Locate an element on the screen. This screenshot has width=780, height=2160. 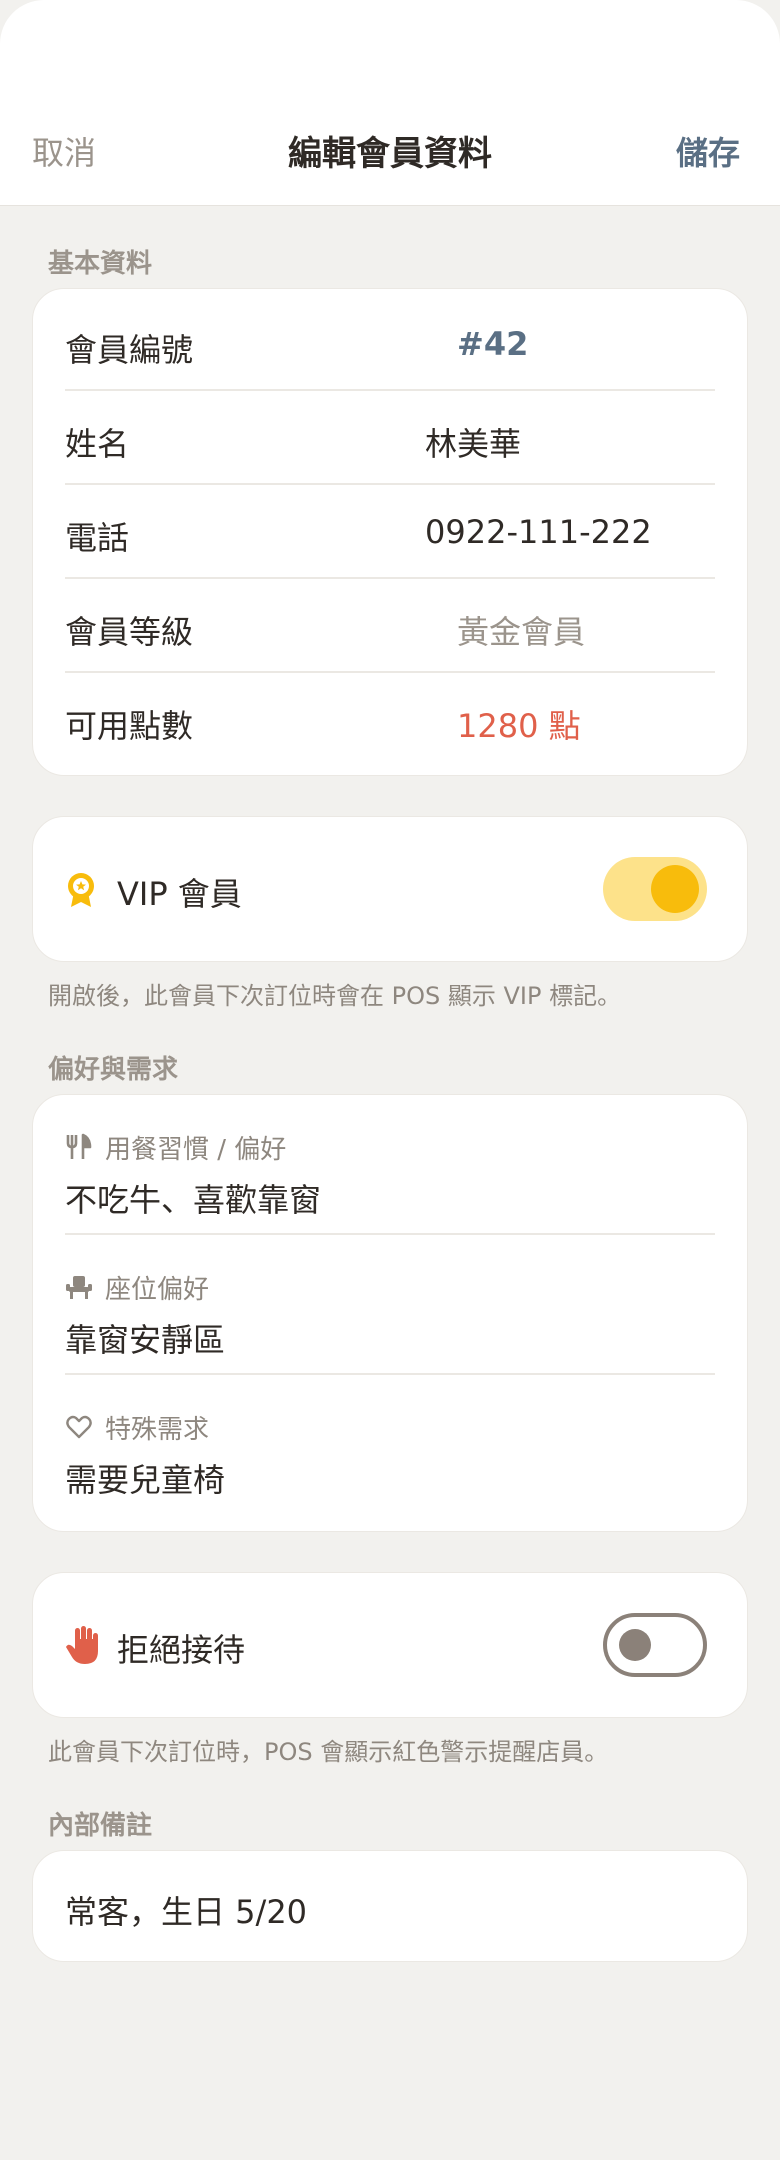
dining-preference-item: 用餐習慣 / 偏好 不吃牛、喜歡靠窗 is located at coordinates (390, 1165).